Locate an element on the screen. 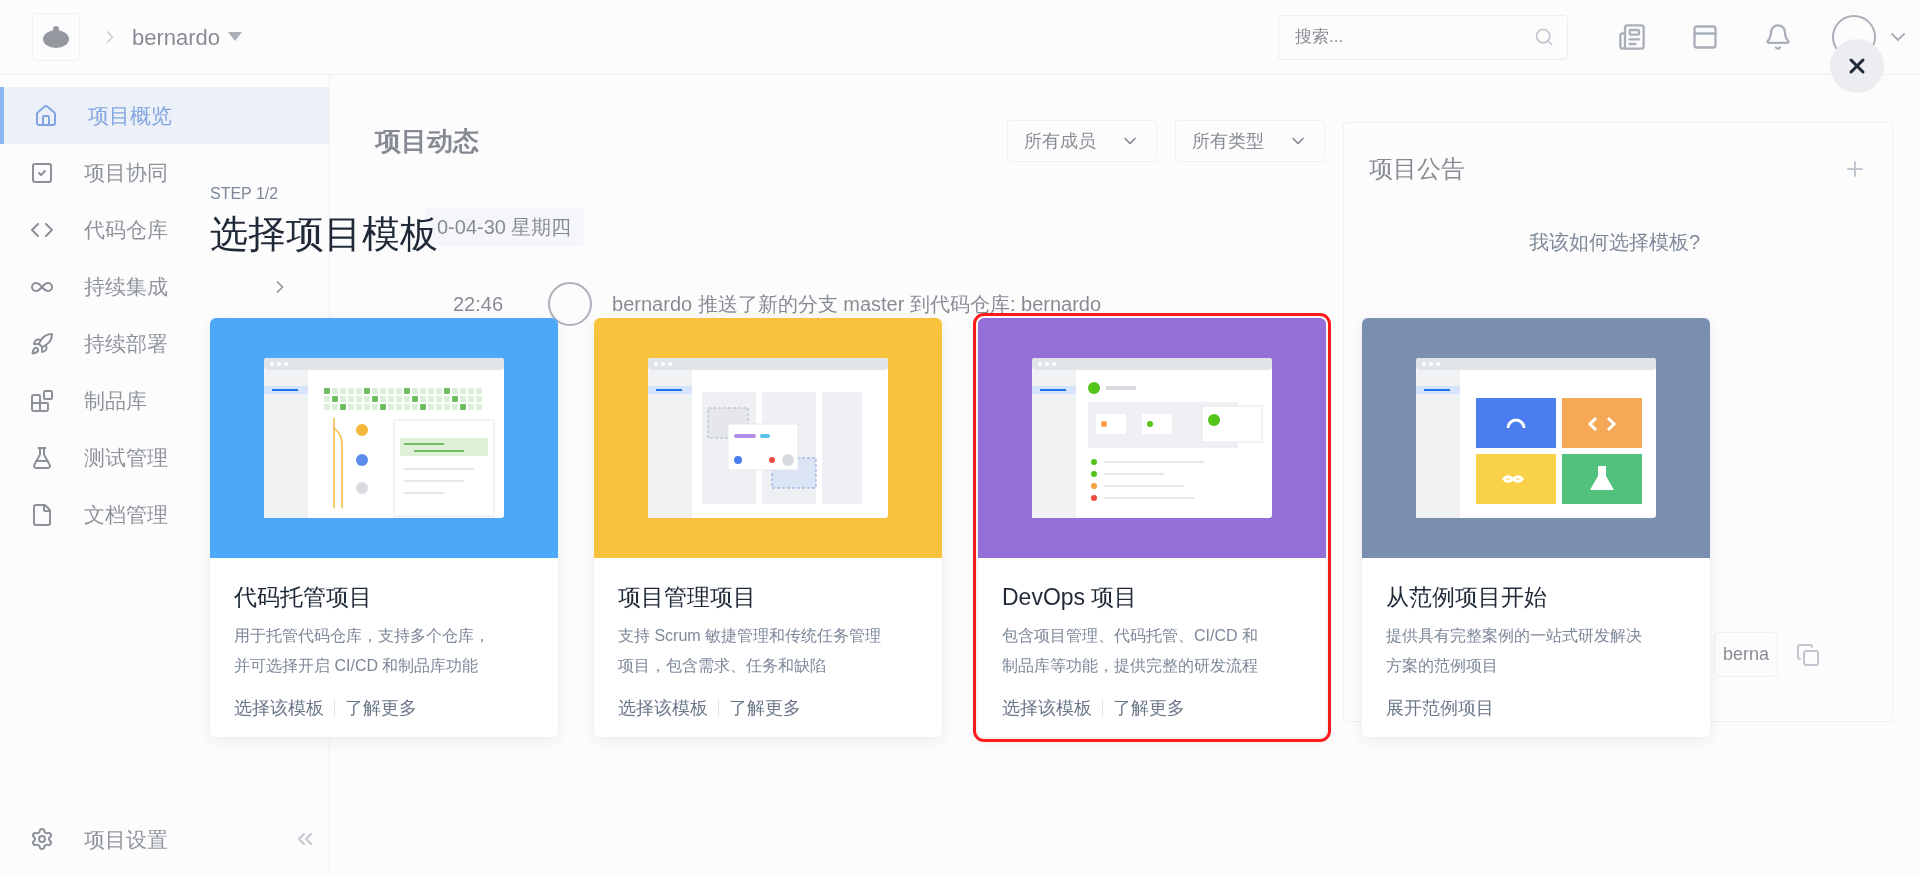 The width and height of the screenshot is (1920, 876). card-description: 项目，包含需求、任务和缺陷 is located at coordinates (722, 665).